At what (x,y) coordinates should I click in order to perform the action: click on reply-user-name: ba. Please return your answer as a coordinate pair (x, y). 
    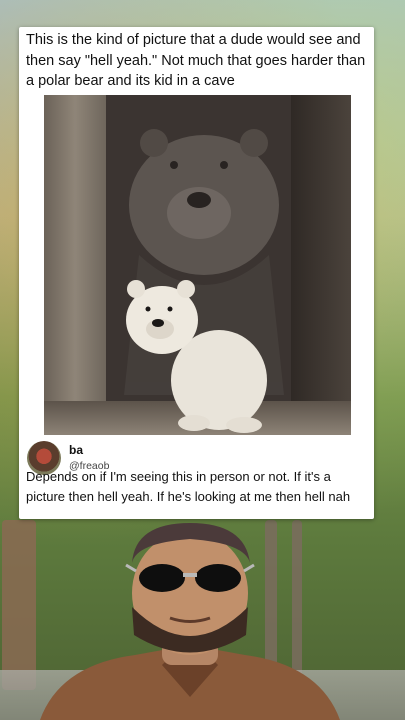
    Looking at the image, I should click on (76, 450).